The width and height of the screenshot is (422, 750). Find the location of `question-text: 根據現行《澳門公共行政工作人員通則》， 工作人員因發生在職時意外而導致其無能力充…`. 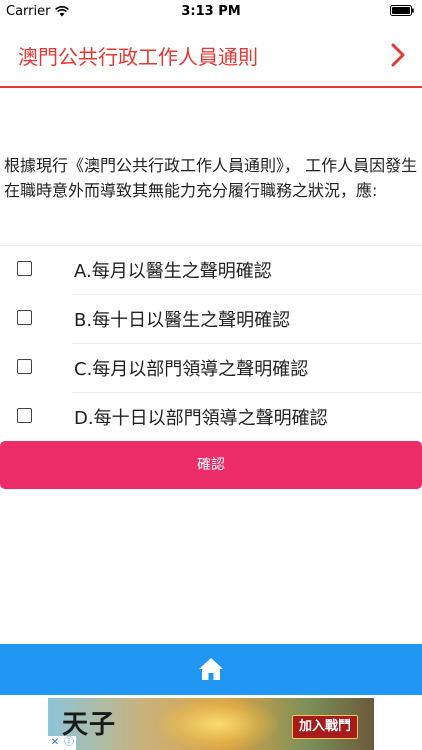

question-text: 根據現行《澳門公共行政工作人員通則》， 工作人員因發生在職時意外而導致其無能力充… is located at coordinates (211, 178).